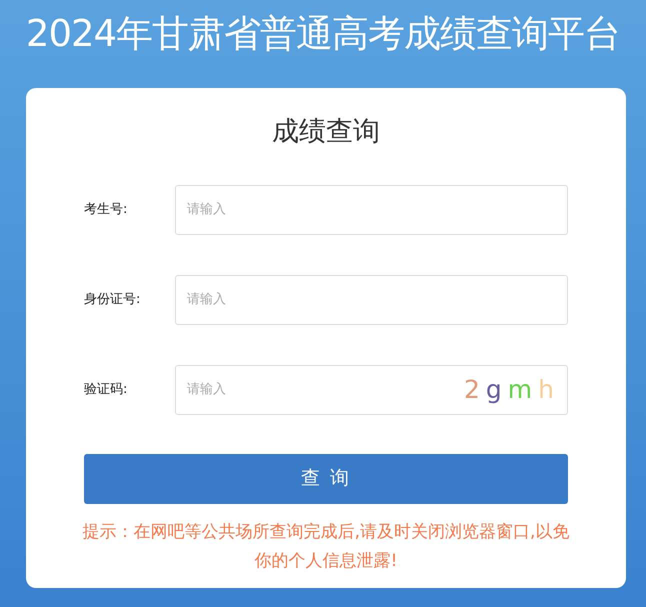 The width and height of the screenshot is (646, 607). What do you see at coordinates (326, 132) in the screenshot?
I see `form-title: 成绩查询` at bounding box center [326, 132].